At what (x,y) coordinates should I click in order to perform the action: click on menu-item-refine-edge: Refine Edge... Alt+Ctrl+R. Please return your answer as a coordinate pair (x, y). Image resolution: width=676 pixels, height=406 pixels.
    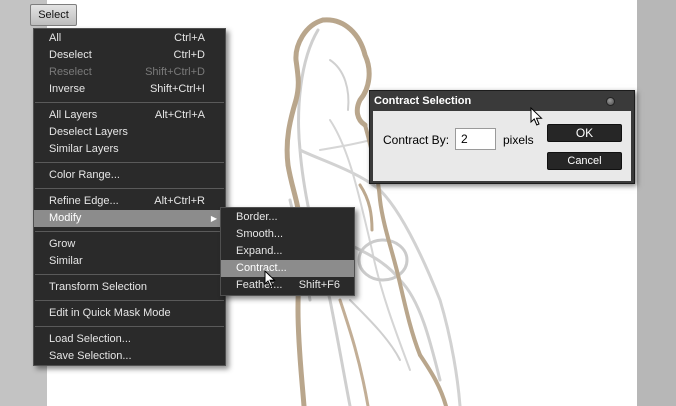
    Looking at the image, I should click on (129, 201).